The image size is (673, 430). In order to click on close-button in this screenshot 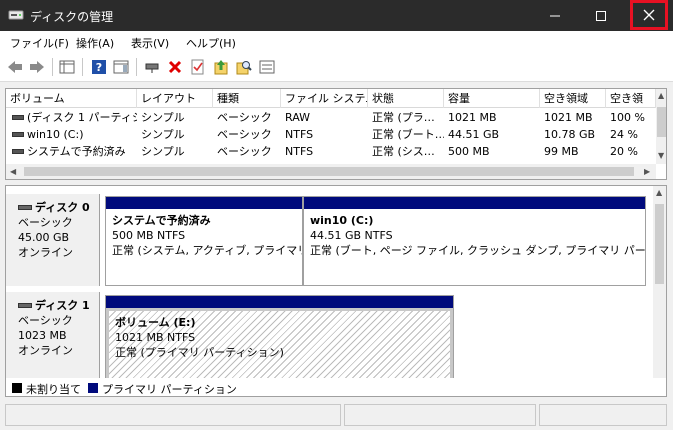, I will do `click(649, 15)`.